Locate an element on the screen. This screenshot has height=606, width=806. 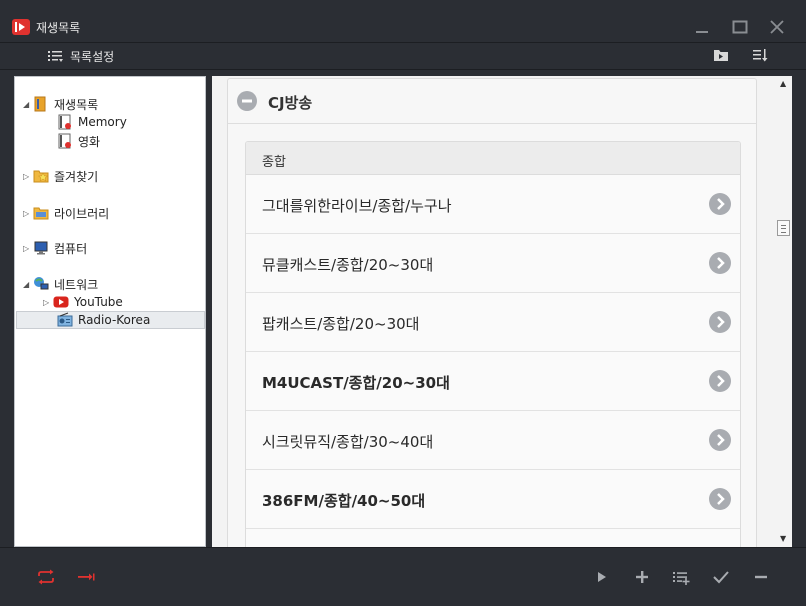
station-label: 팝캐스트/종합/20~30대 is located at coordinates (341, 324).